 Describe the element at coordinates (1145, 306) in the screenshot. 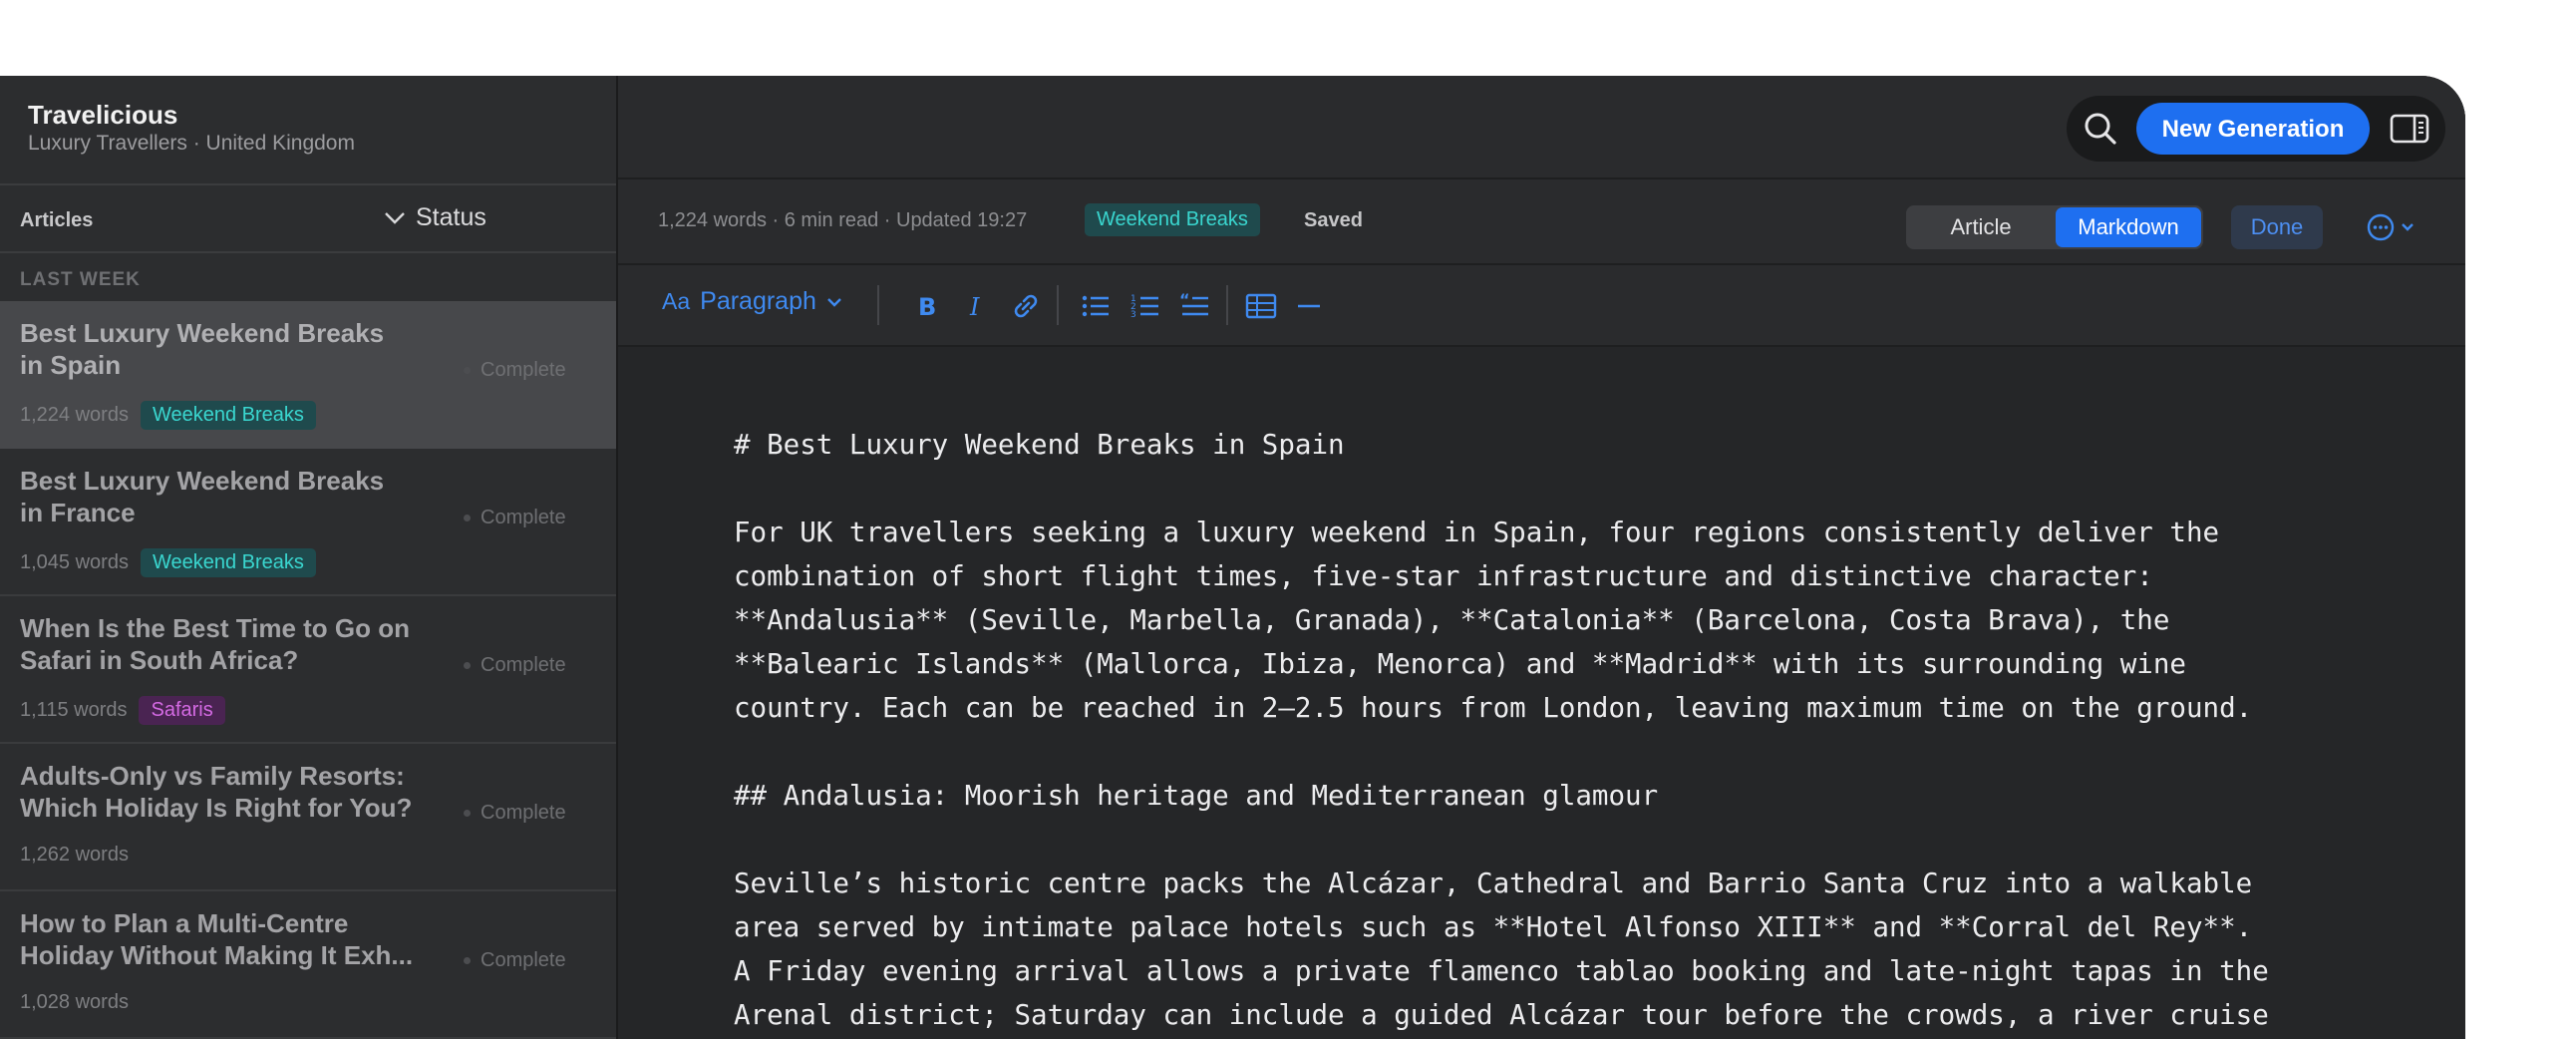

I see `numbered-list-icon: 123` at that location.